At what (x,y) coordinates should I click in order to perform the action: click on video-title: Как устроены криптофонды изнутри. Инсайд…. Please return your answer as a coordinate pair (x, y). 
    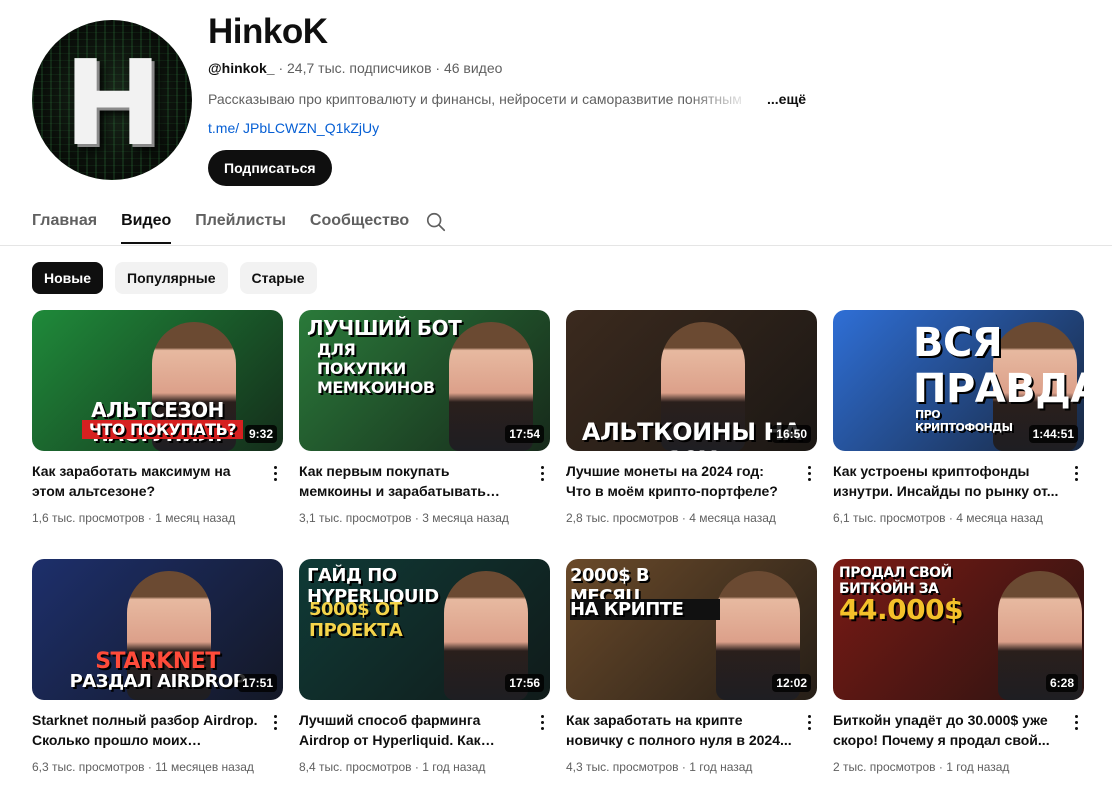
    Looking at the image, I should click on (946, 481).